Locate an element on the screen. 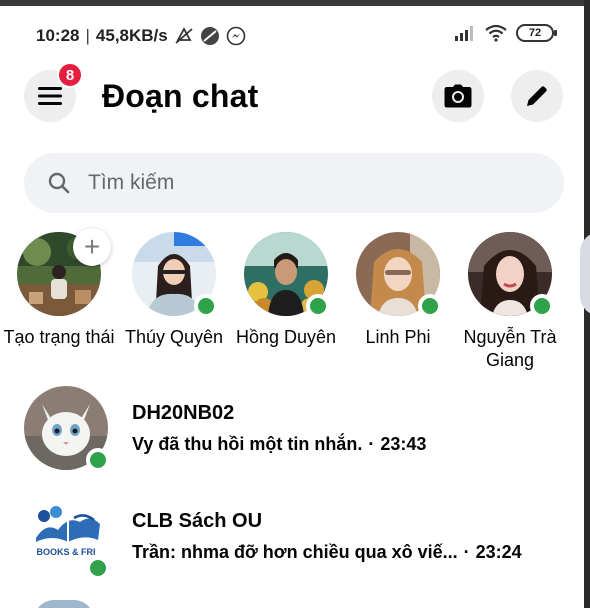  mute-icon is located at coordinates (184, 36).